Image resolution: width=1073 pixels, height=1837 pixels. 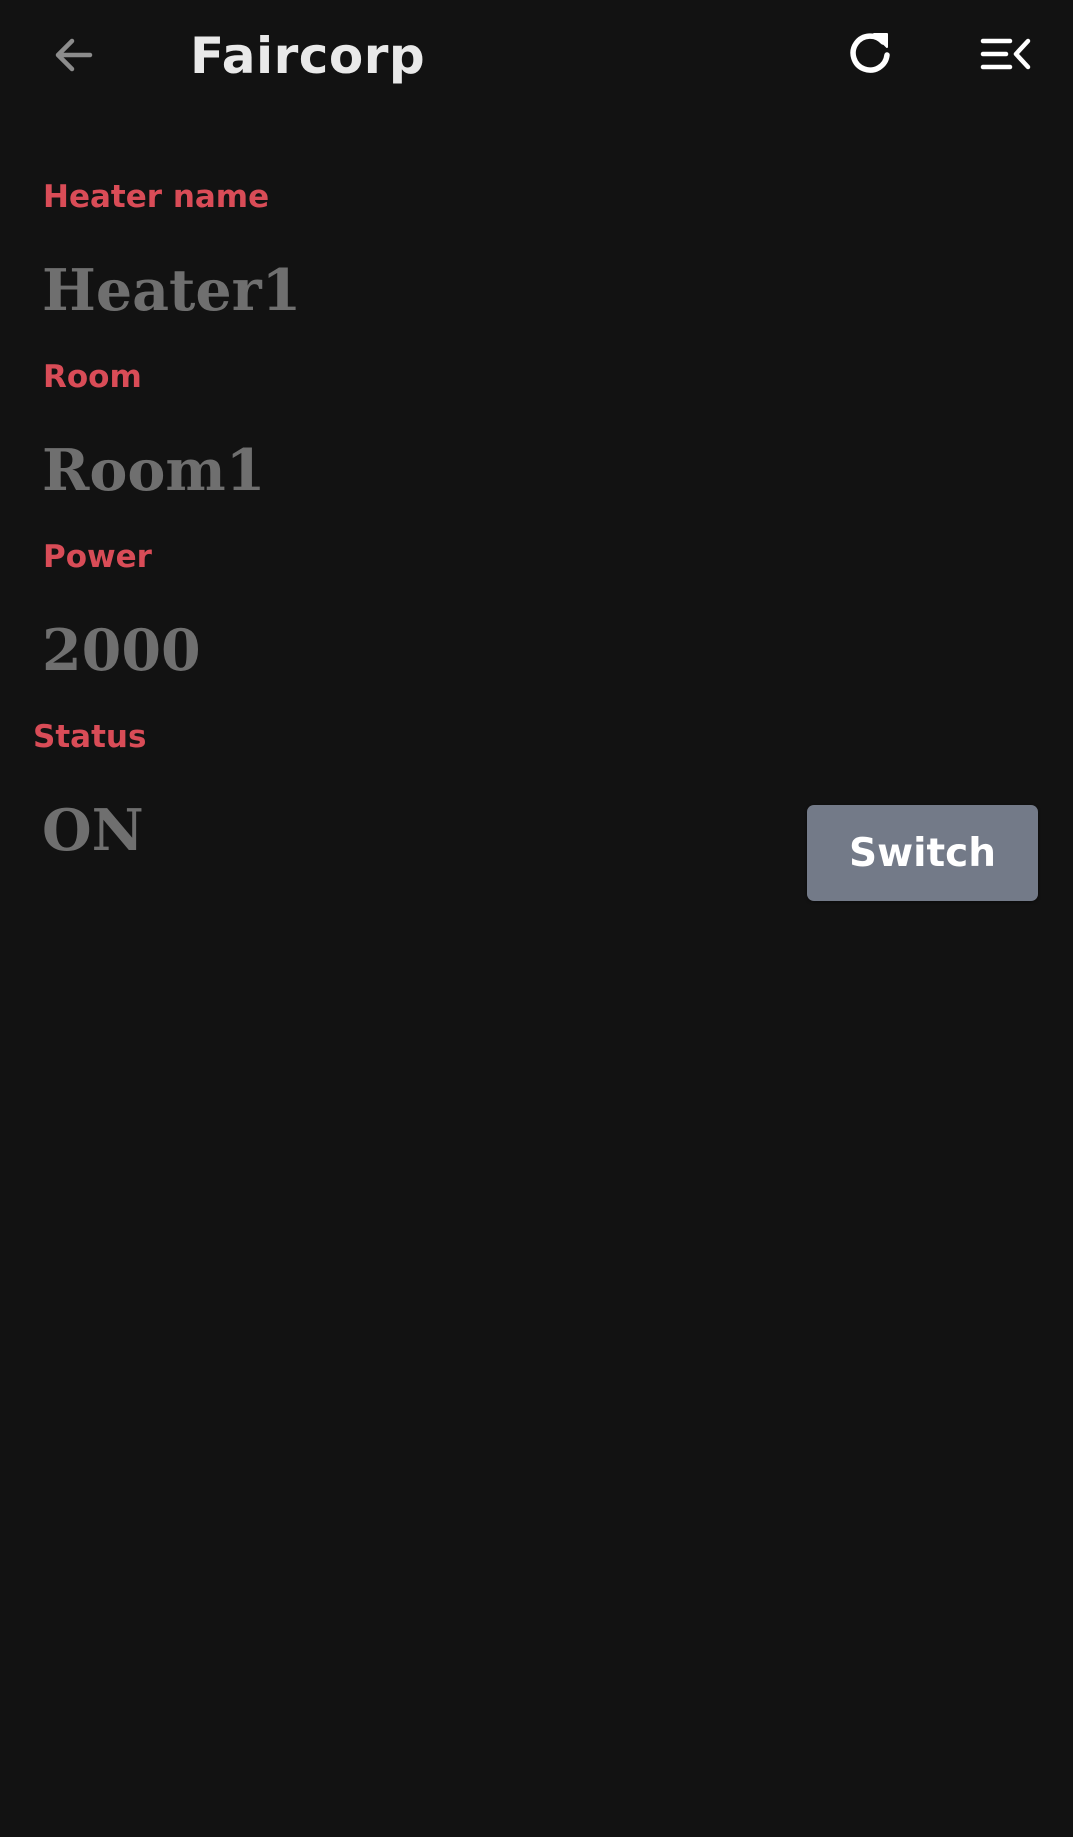 What do you see at coordinates (308, 56) in the screenshot?
I see `app-title: Faircorp` at bounding box center [308, 56].